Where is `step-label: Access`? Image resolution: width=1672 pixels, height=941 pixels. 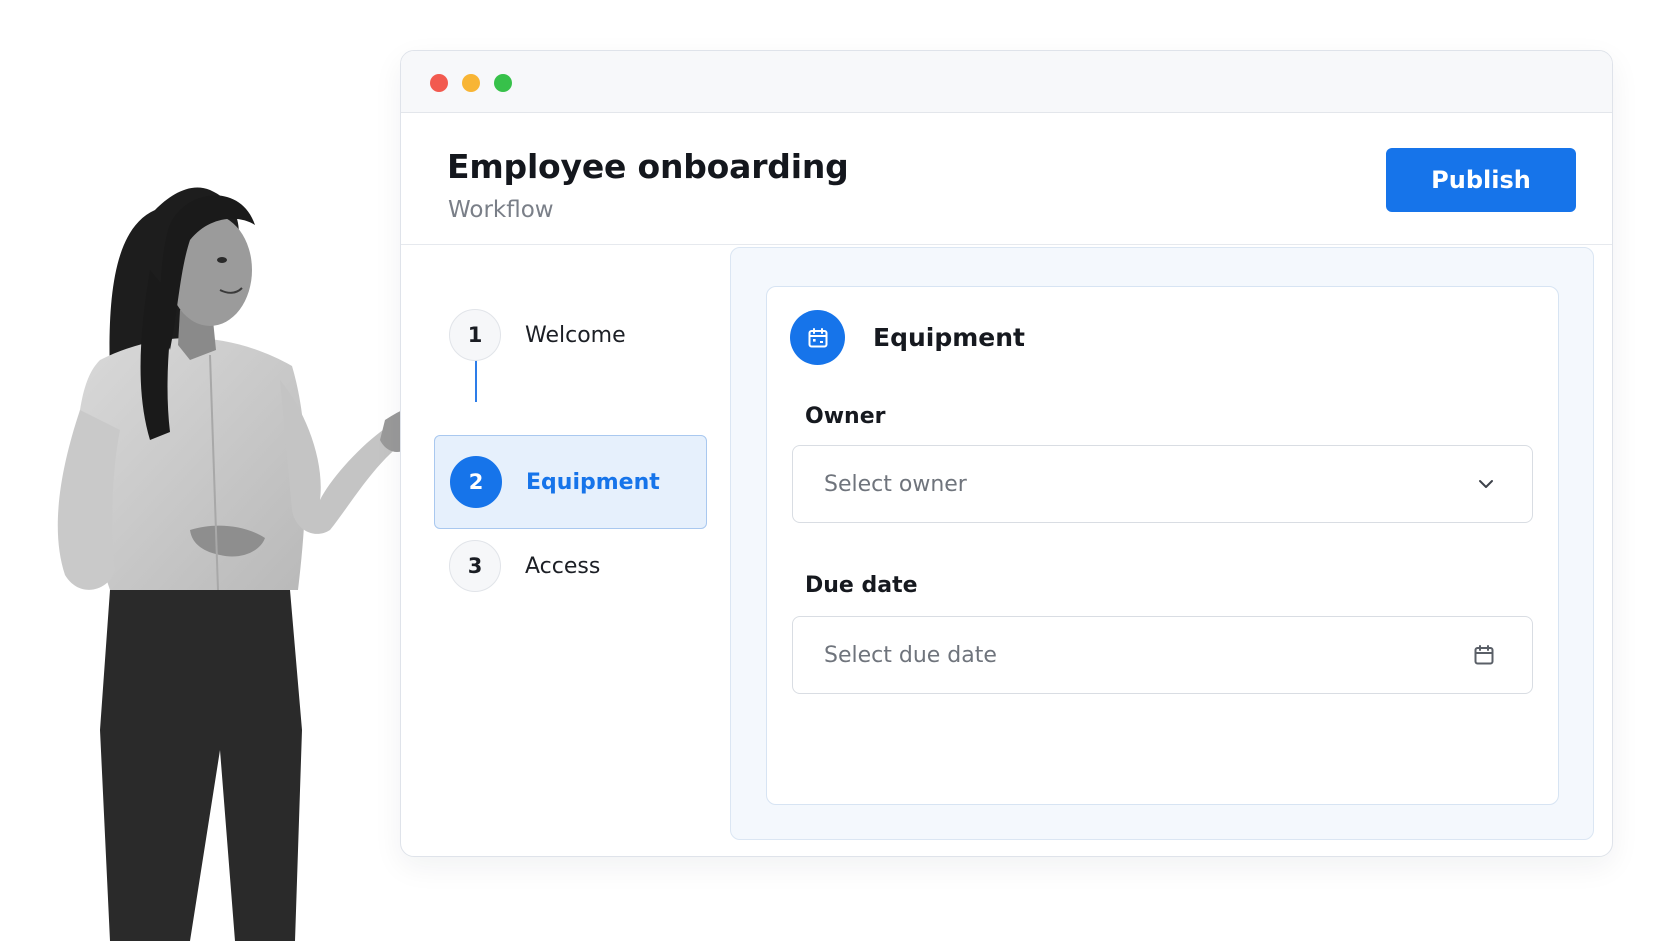
step-label: Access is located at coordinates (563, 566).